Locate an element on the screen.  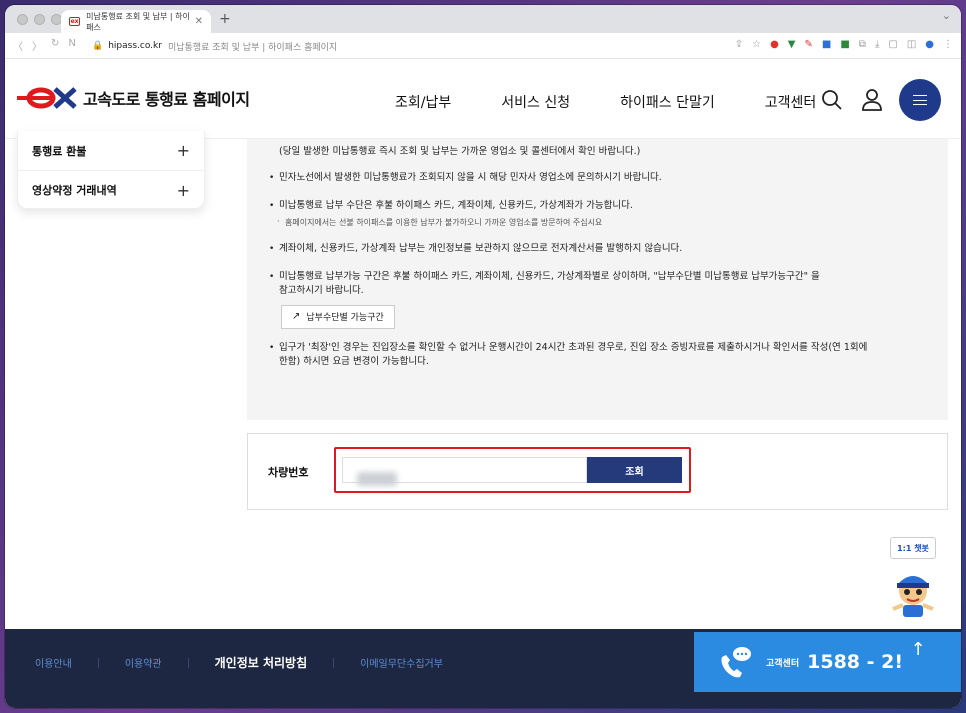
back-icon: 〈 is located at coordinates (18, 45).